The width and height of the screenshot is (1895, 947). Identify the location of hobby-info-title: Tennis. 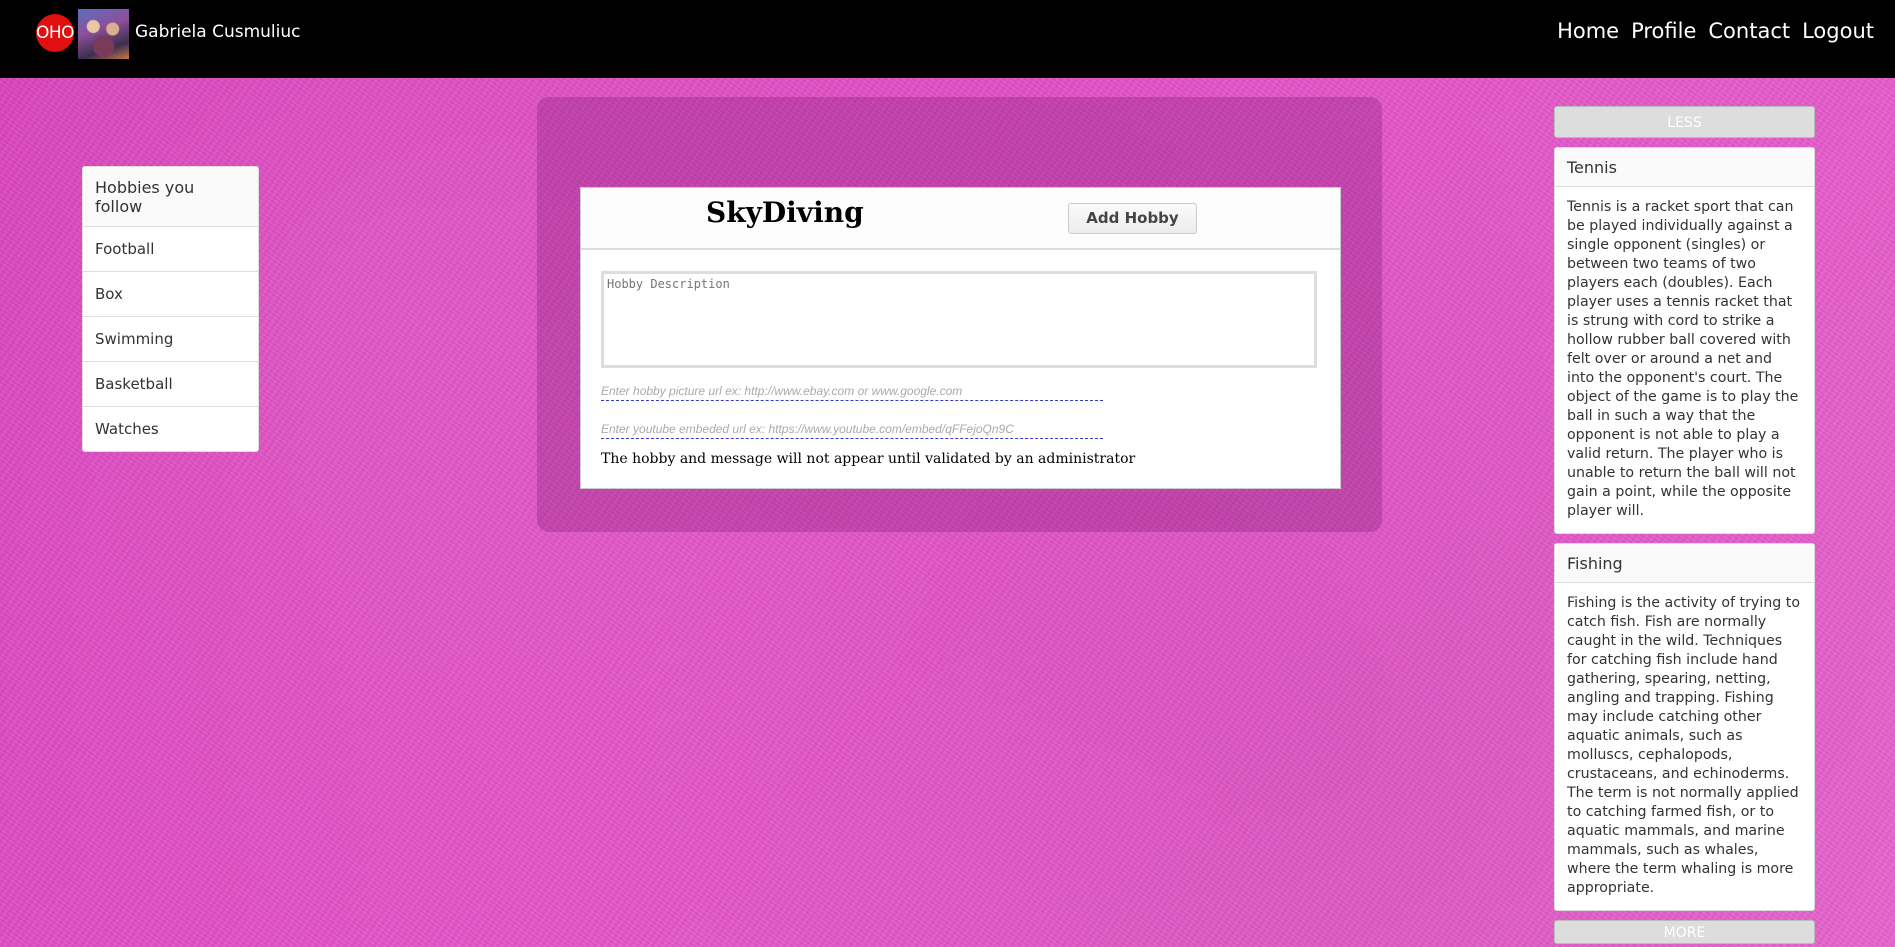
(1684, 167).